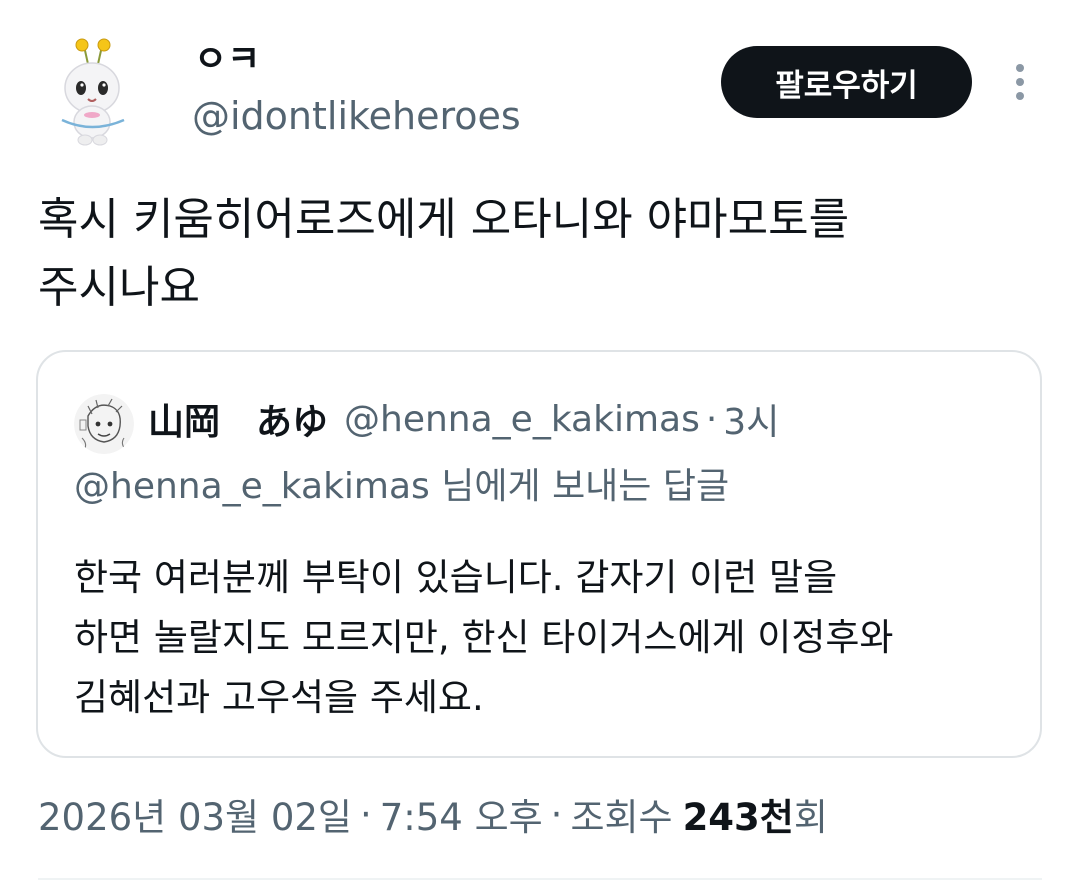  Describe the element at coordinates (104, 424) in the screenshot. I see `quote-author-avatar` at that location.